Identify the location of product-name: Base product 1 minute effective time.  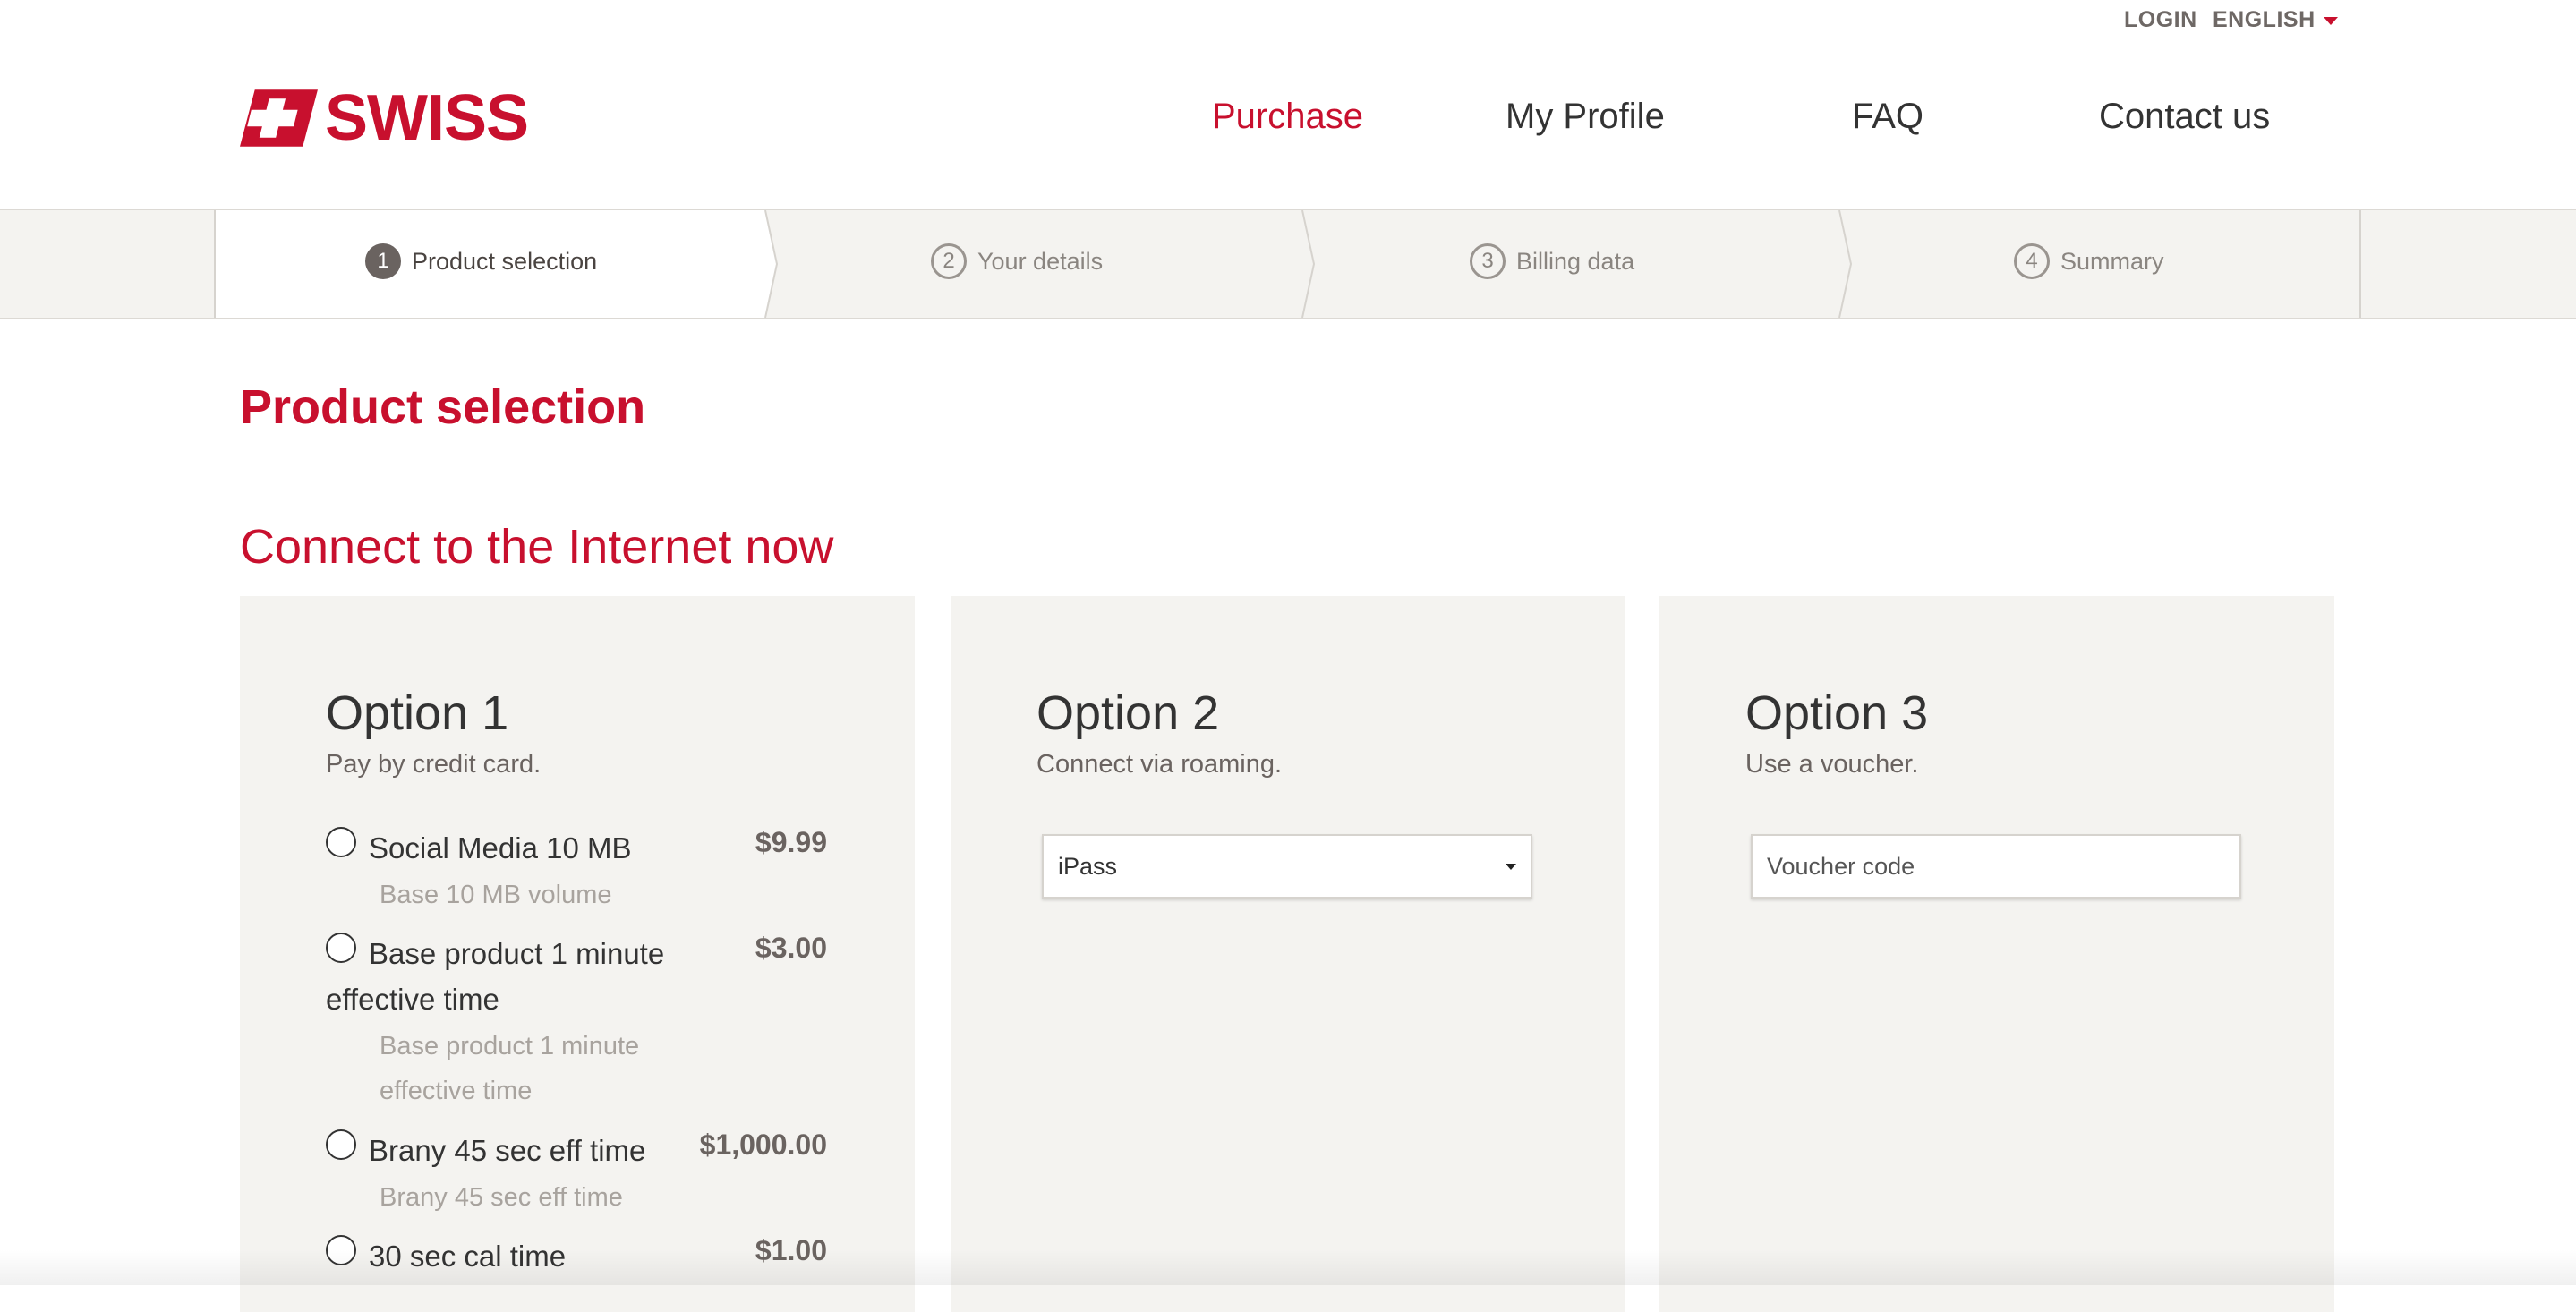
(495, 976).